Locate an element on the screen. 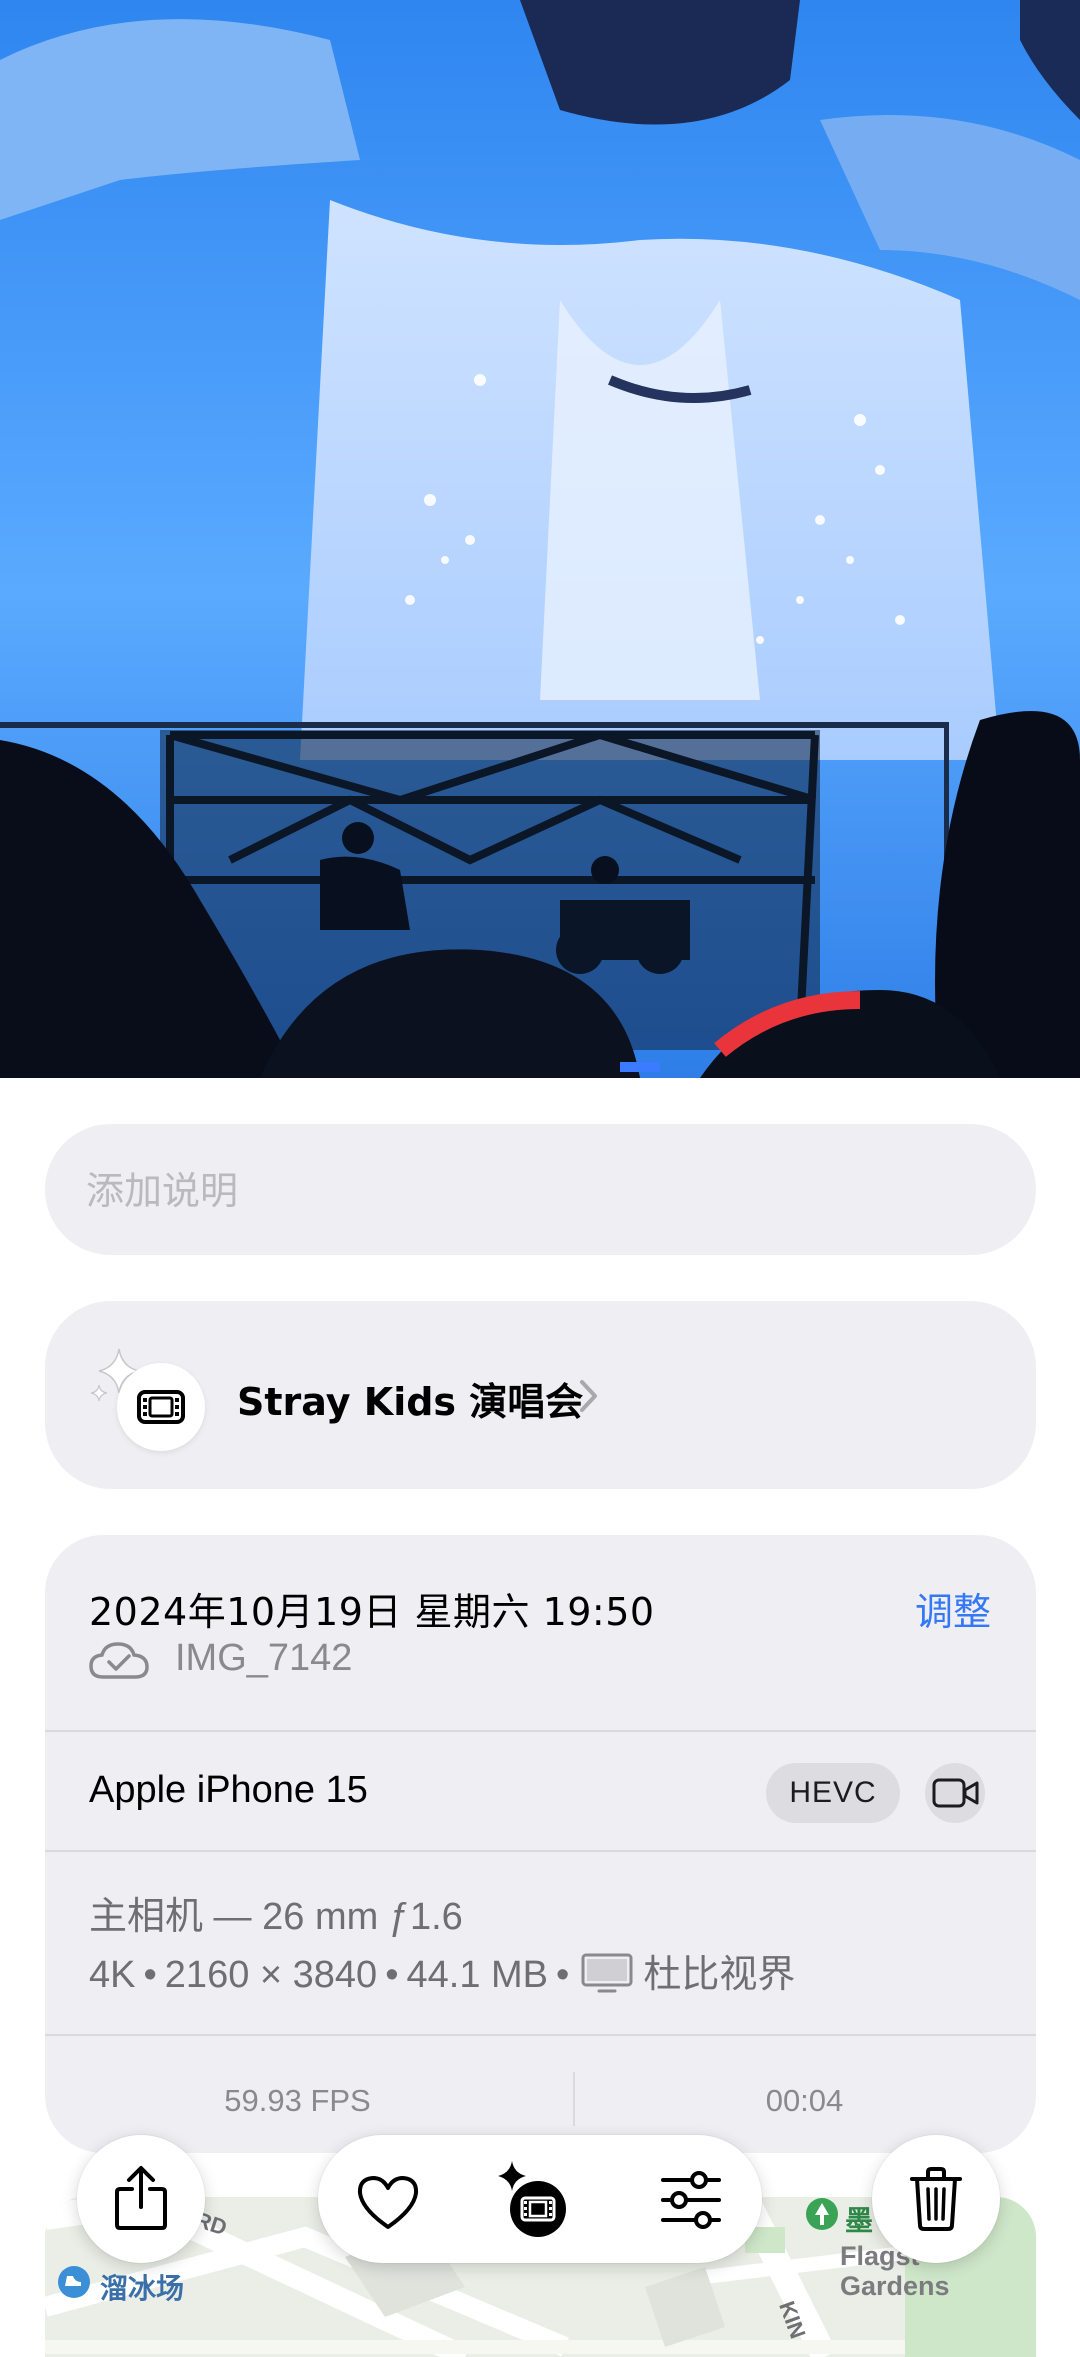 The height and width of the screenshot is (2357, 1080). video-camera-icon is located at coordinates (955, 1793).